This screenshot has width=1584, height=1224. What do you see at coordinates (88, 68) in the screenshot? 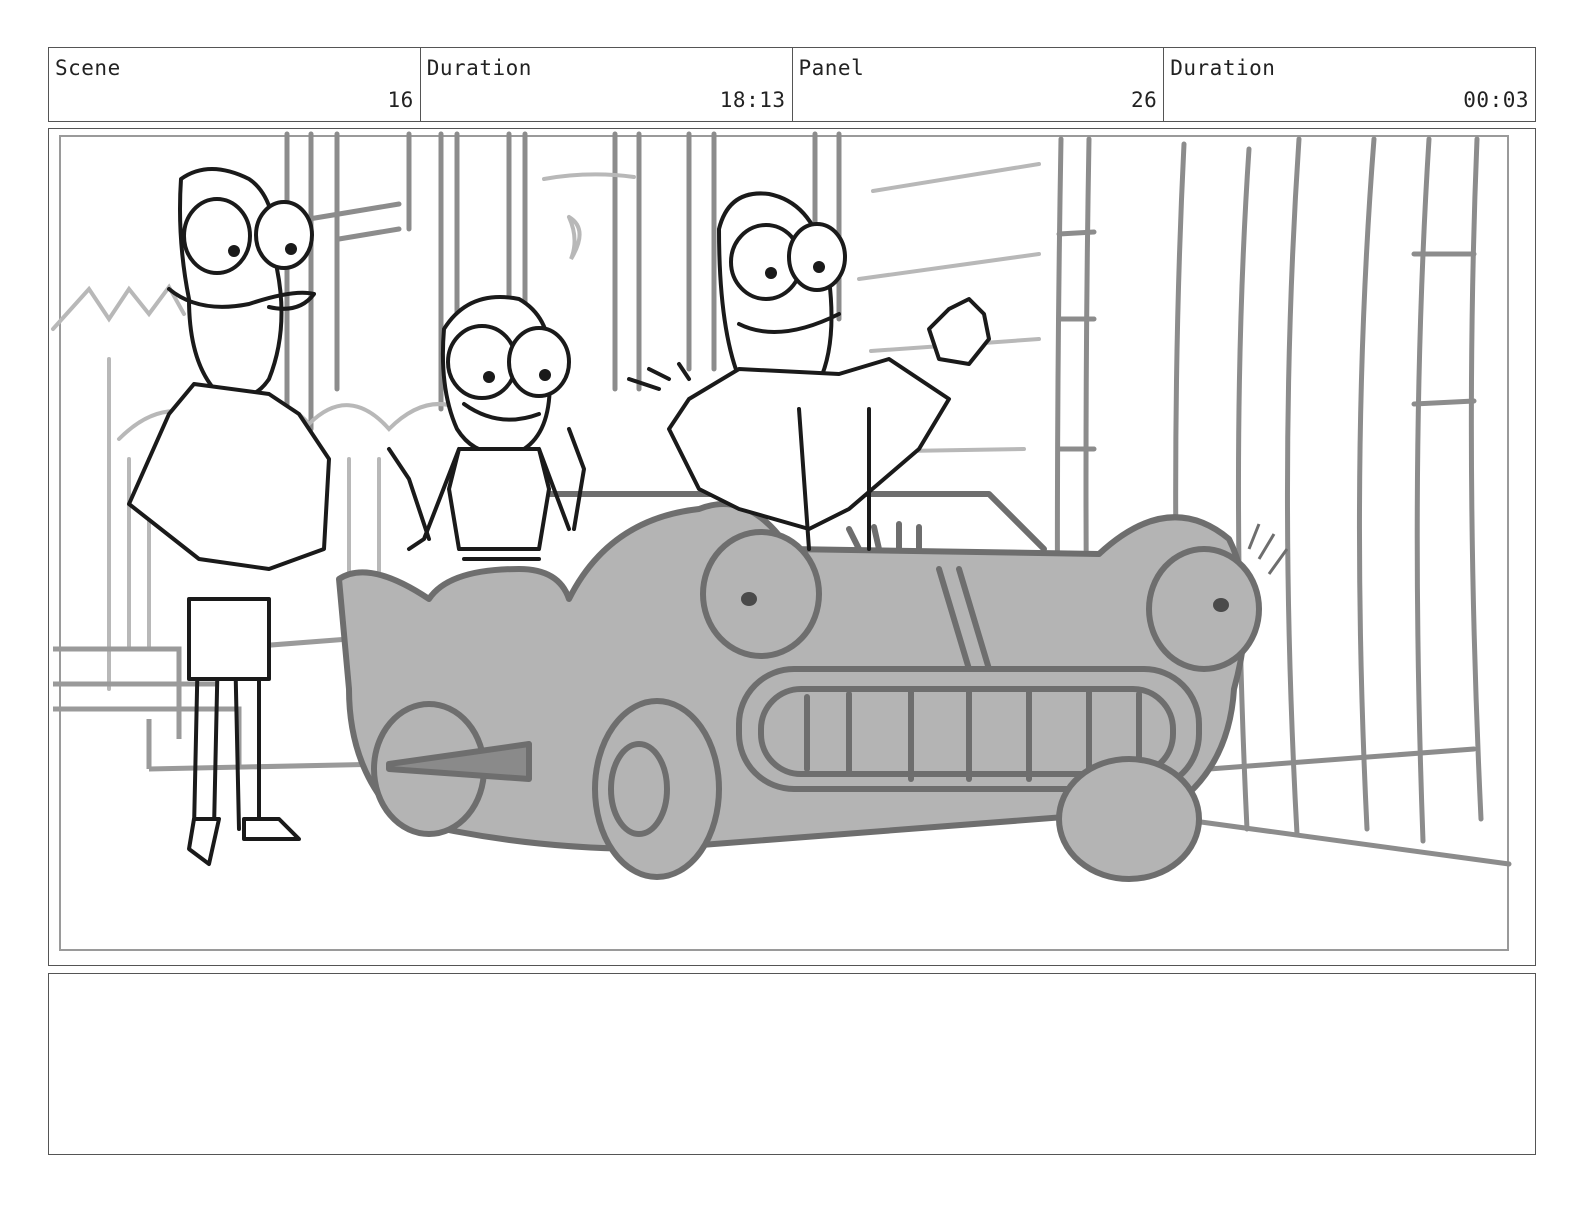
I see `scene-label: Scene` at bounding box center [88, 68].